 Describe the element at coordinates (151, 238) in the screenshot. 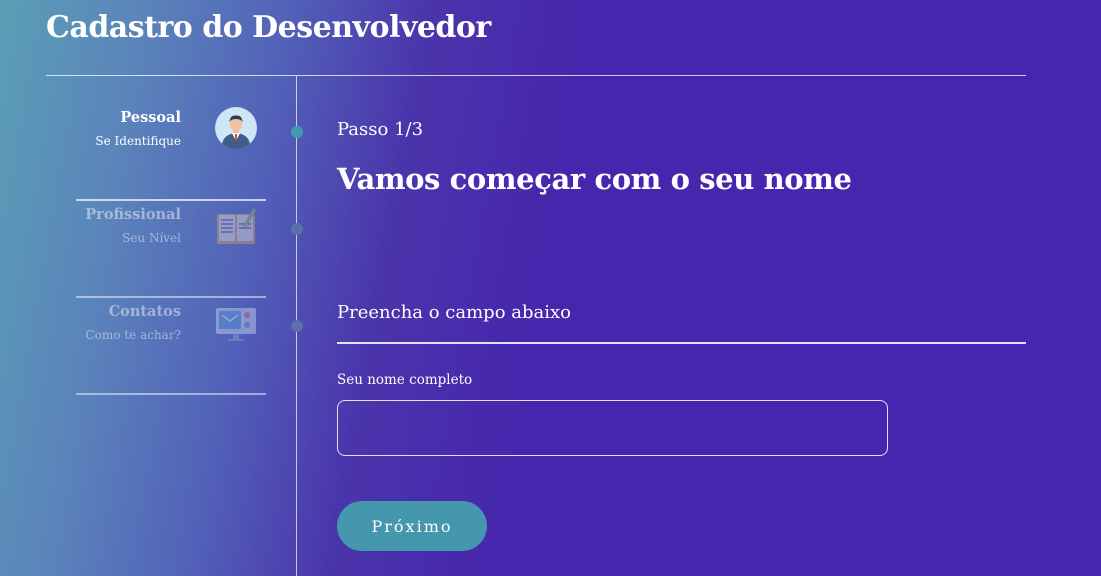

I see `step-subtitle: Seu Nível` at that location.